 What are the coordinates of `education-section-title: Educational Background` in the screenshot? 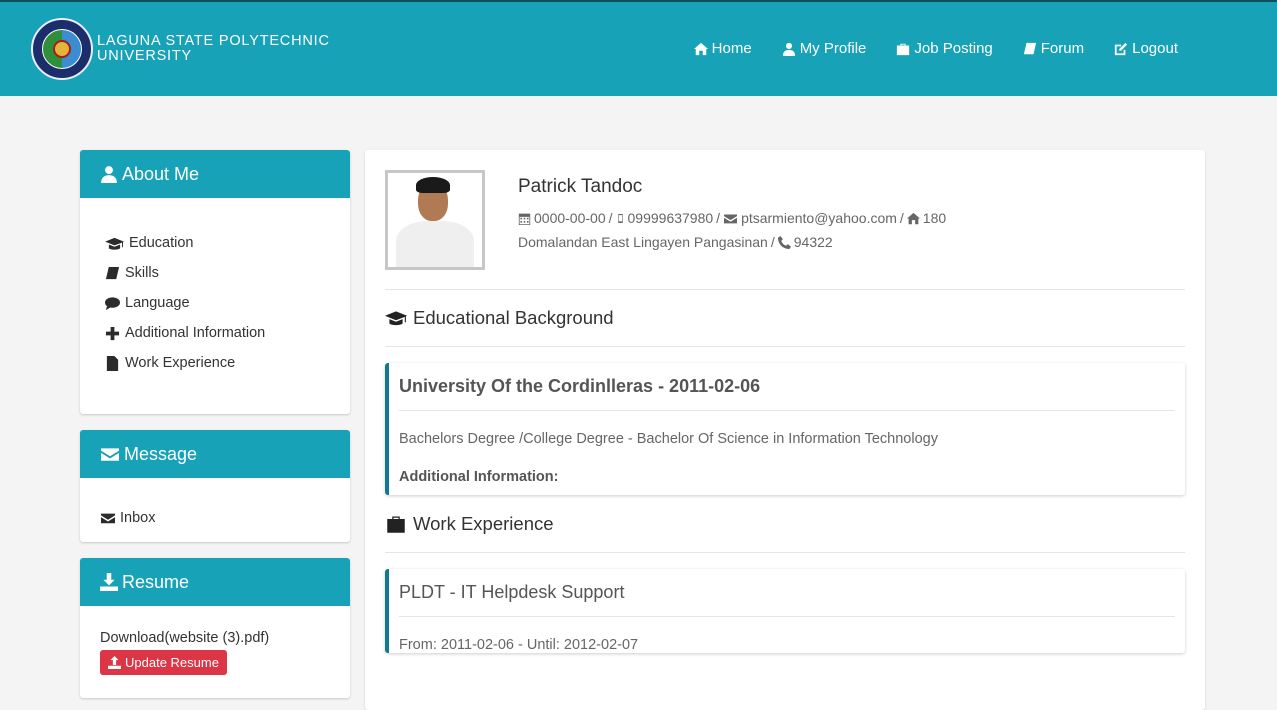 It's located at (785, 318).